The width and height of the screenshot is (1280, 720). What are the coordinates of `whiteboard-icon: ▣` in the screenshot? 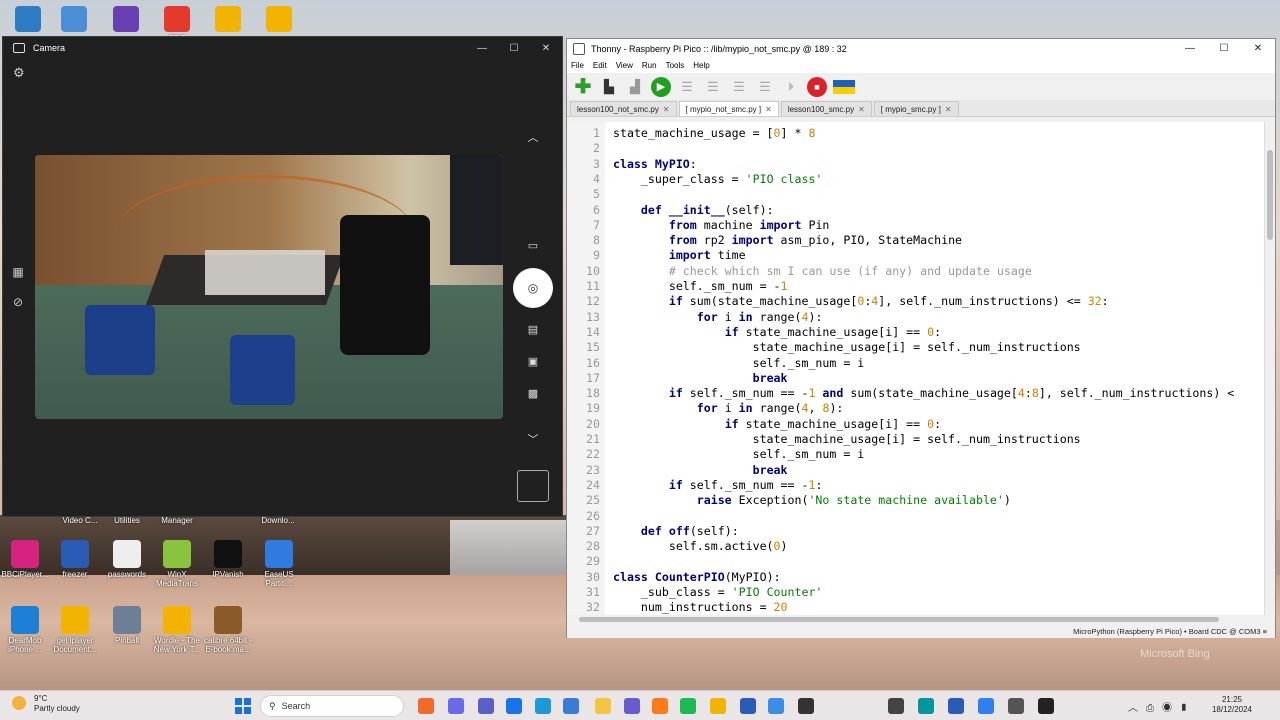 It's located at (533, 361).